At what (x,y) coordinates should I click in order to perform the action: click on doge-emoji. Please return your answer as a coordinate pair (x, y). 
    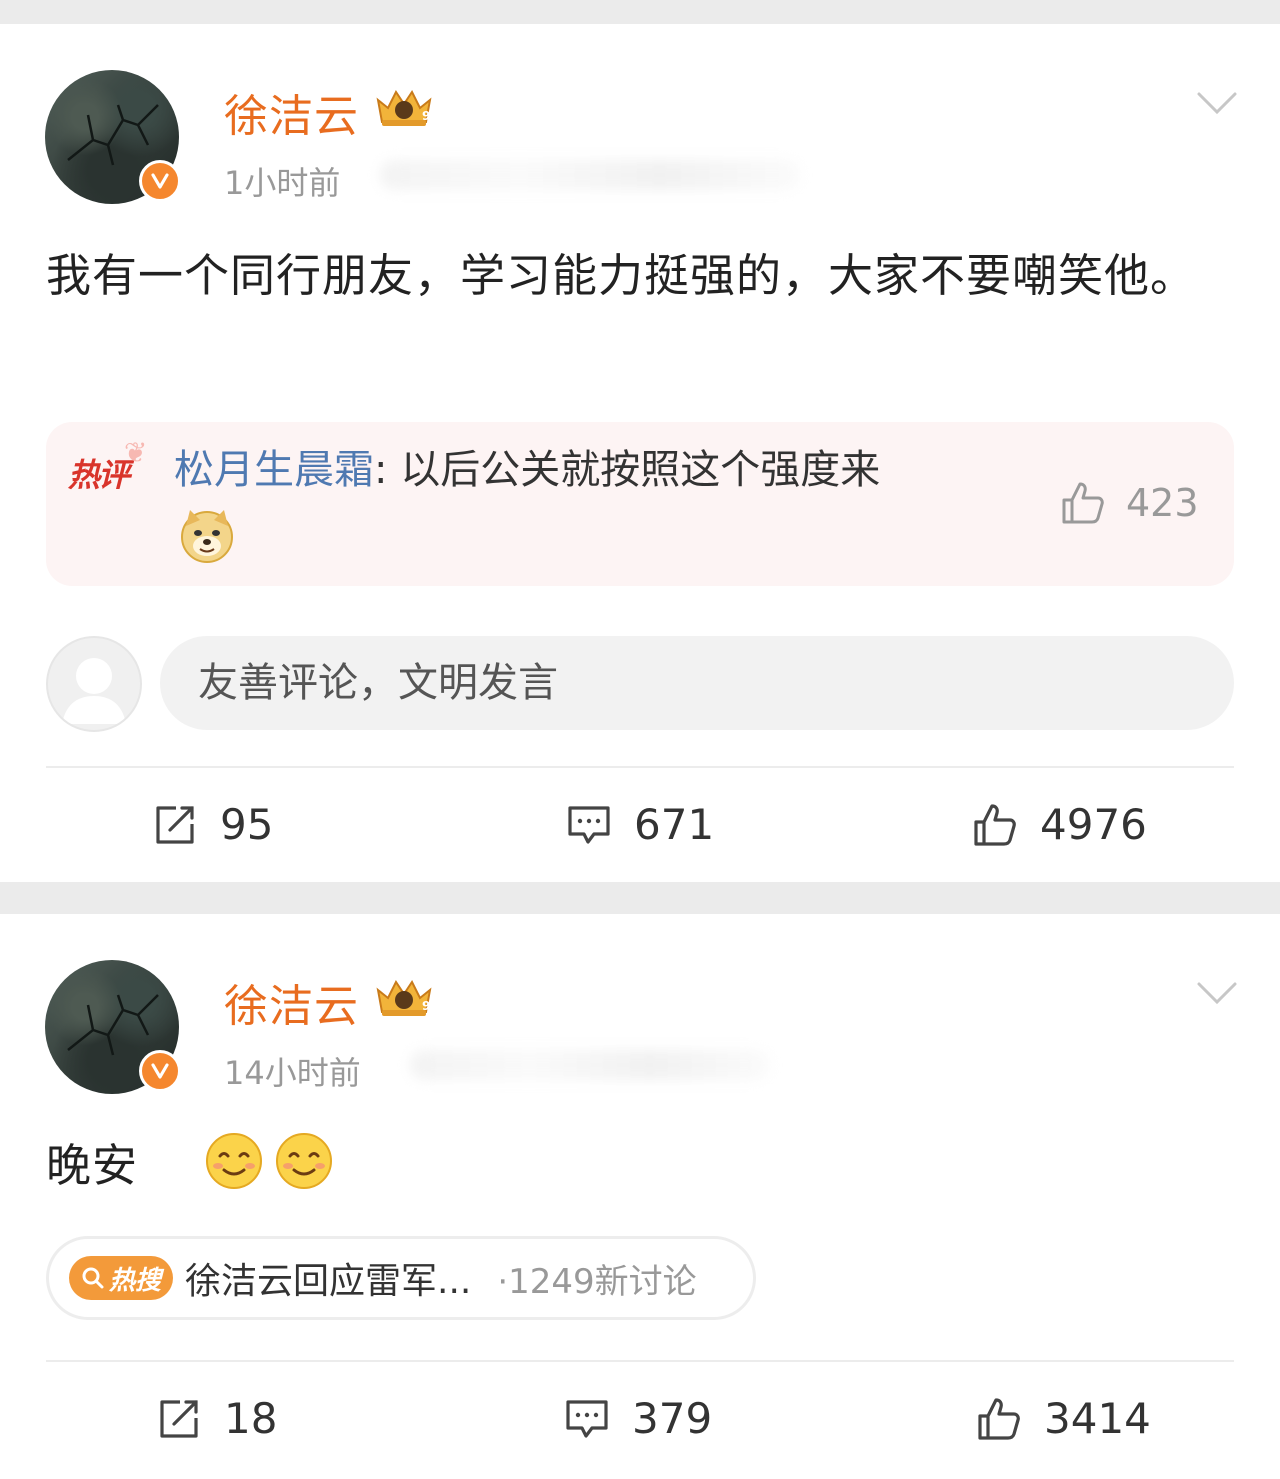
    Looking at the image, I should click on (207, 536).